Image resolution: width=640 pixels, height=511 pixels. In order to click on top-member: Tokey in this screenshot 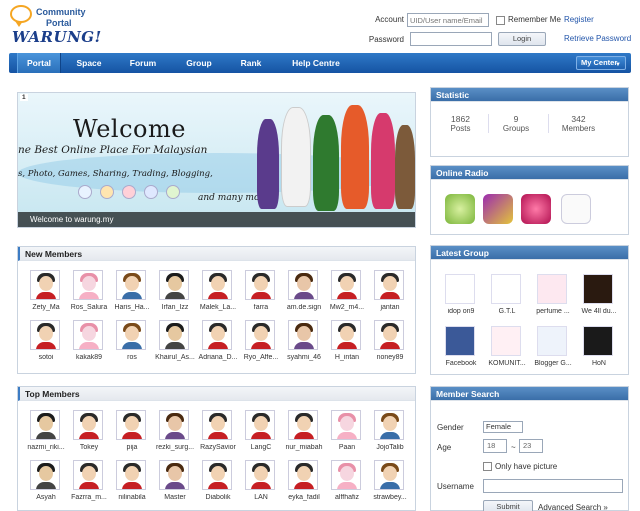, I will do `click(87, 435)`.